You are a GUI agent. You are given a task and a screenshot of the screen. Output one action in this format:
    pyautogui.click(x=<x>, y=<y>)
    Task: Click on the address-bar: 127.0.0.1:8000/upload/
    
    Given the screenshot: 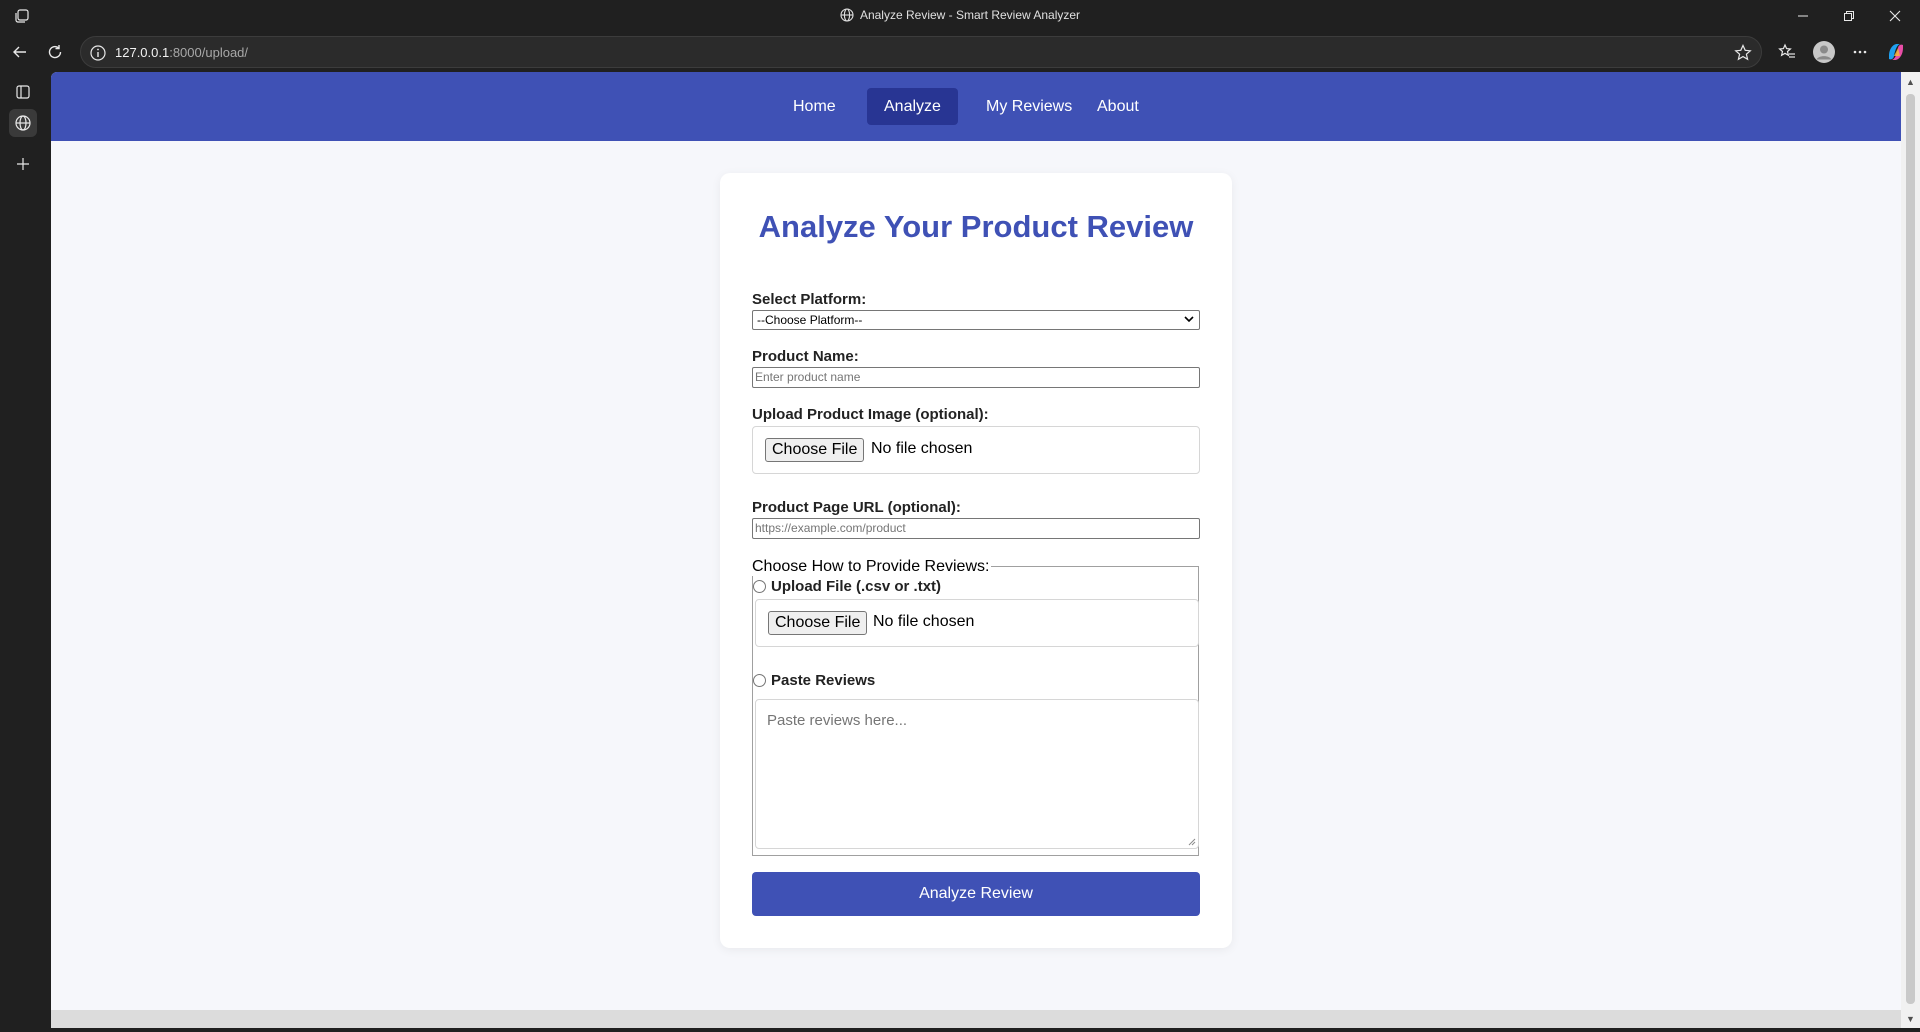 What is the action you would take?
    pyautogui.click(x=921, y=52)
    